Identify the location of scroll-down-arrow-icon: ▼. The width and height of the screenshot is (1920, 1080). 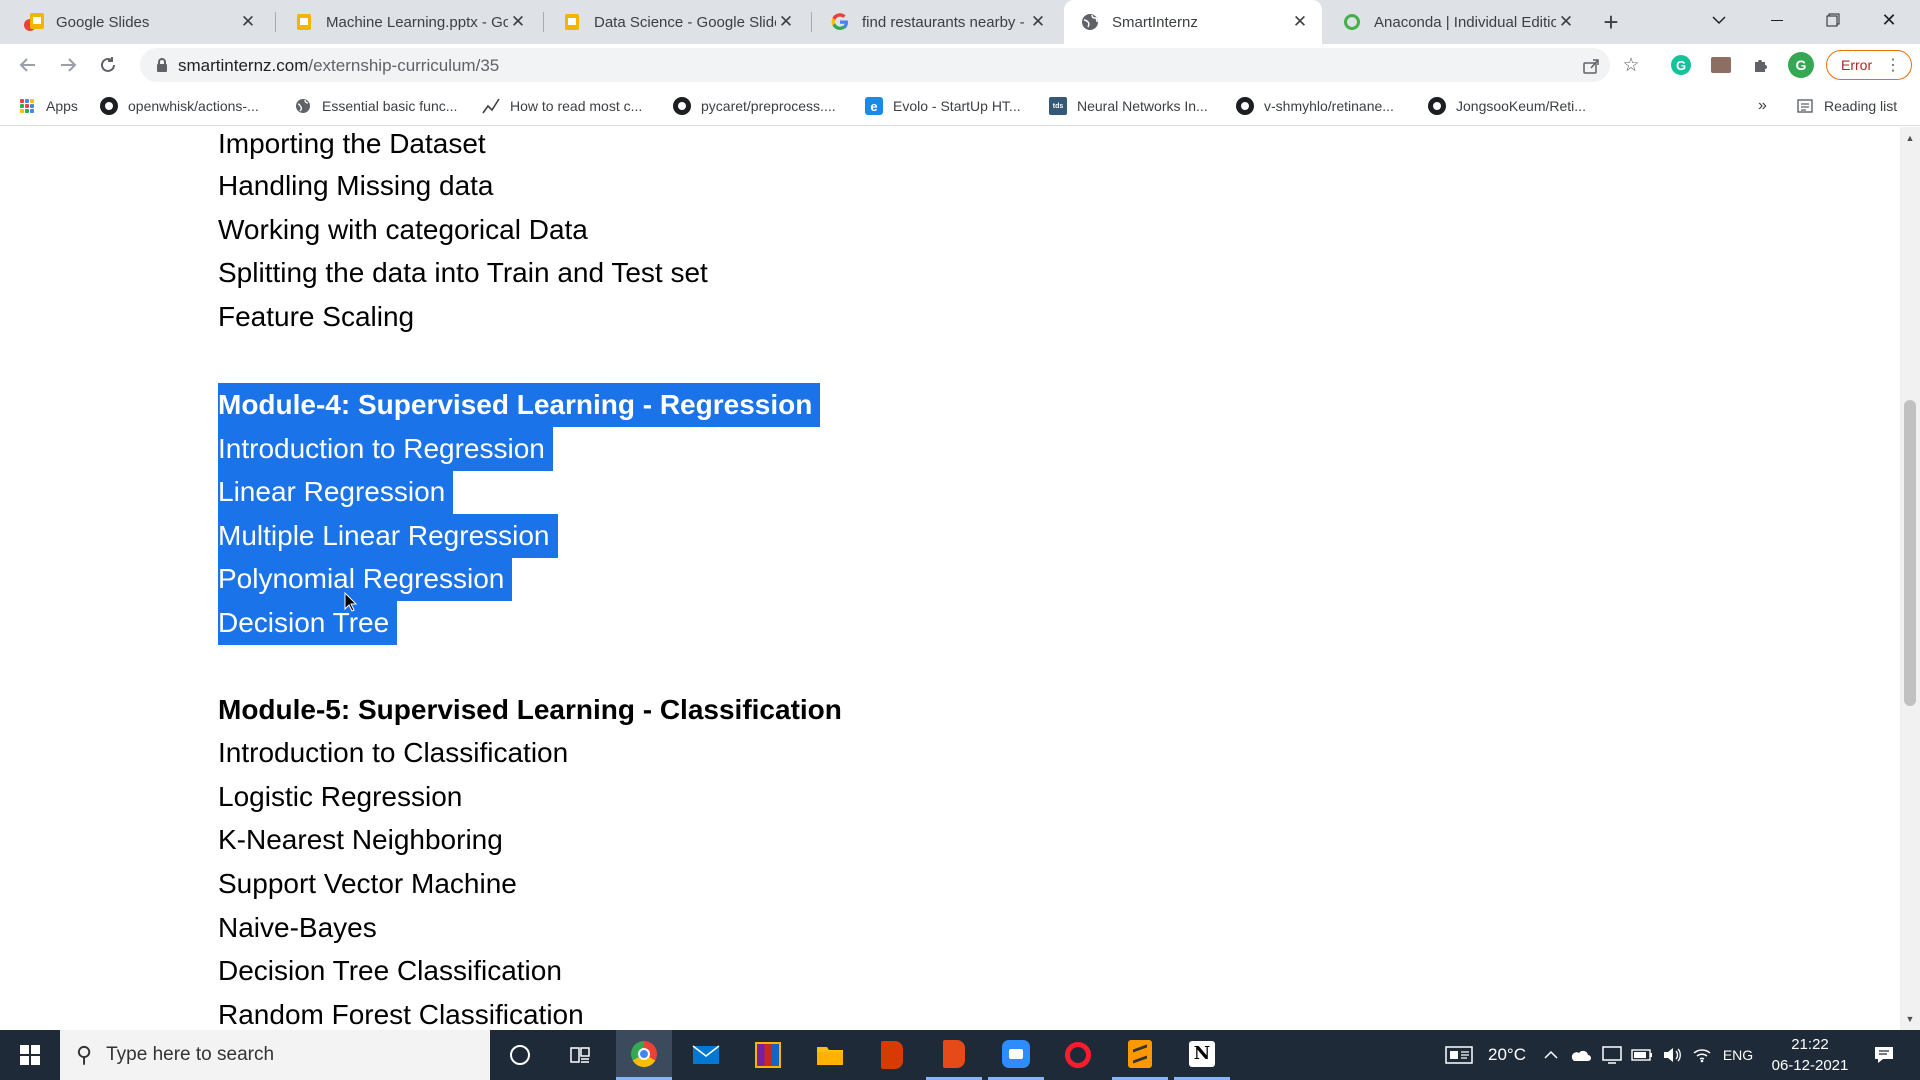
(1910, 1019).